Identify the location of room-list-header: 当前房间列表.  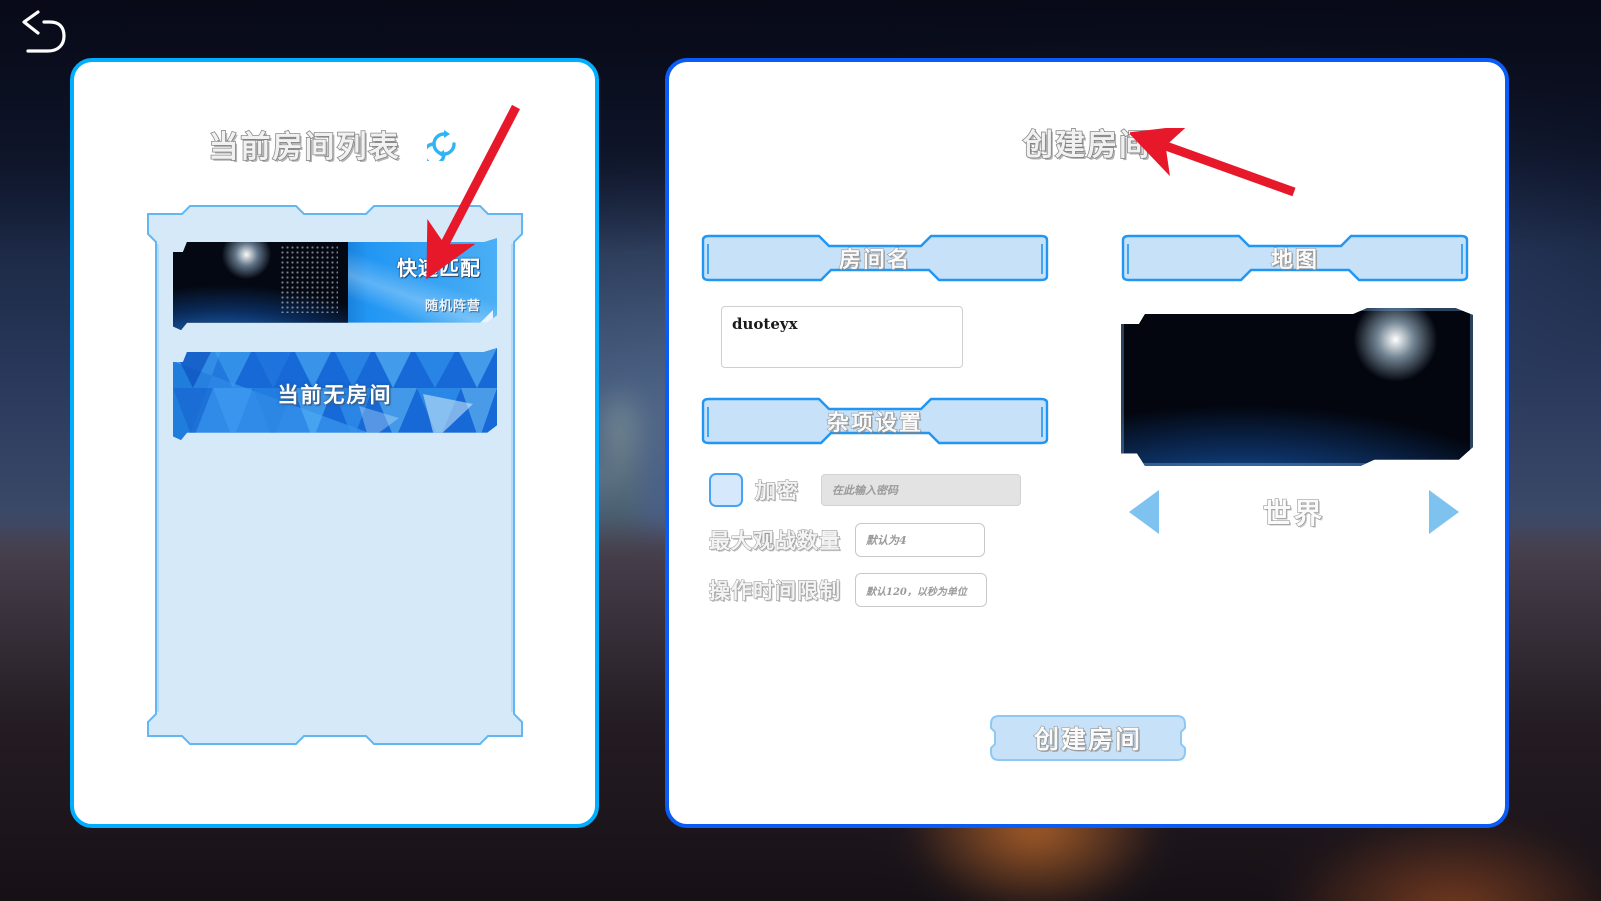
(334, 144).